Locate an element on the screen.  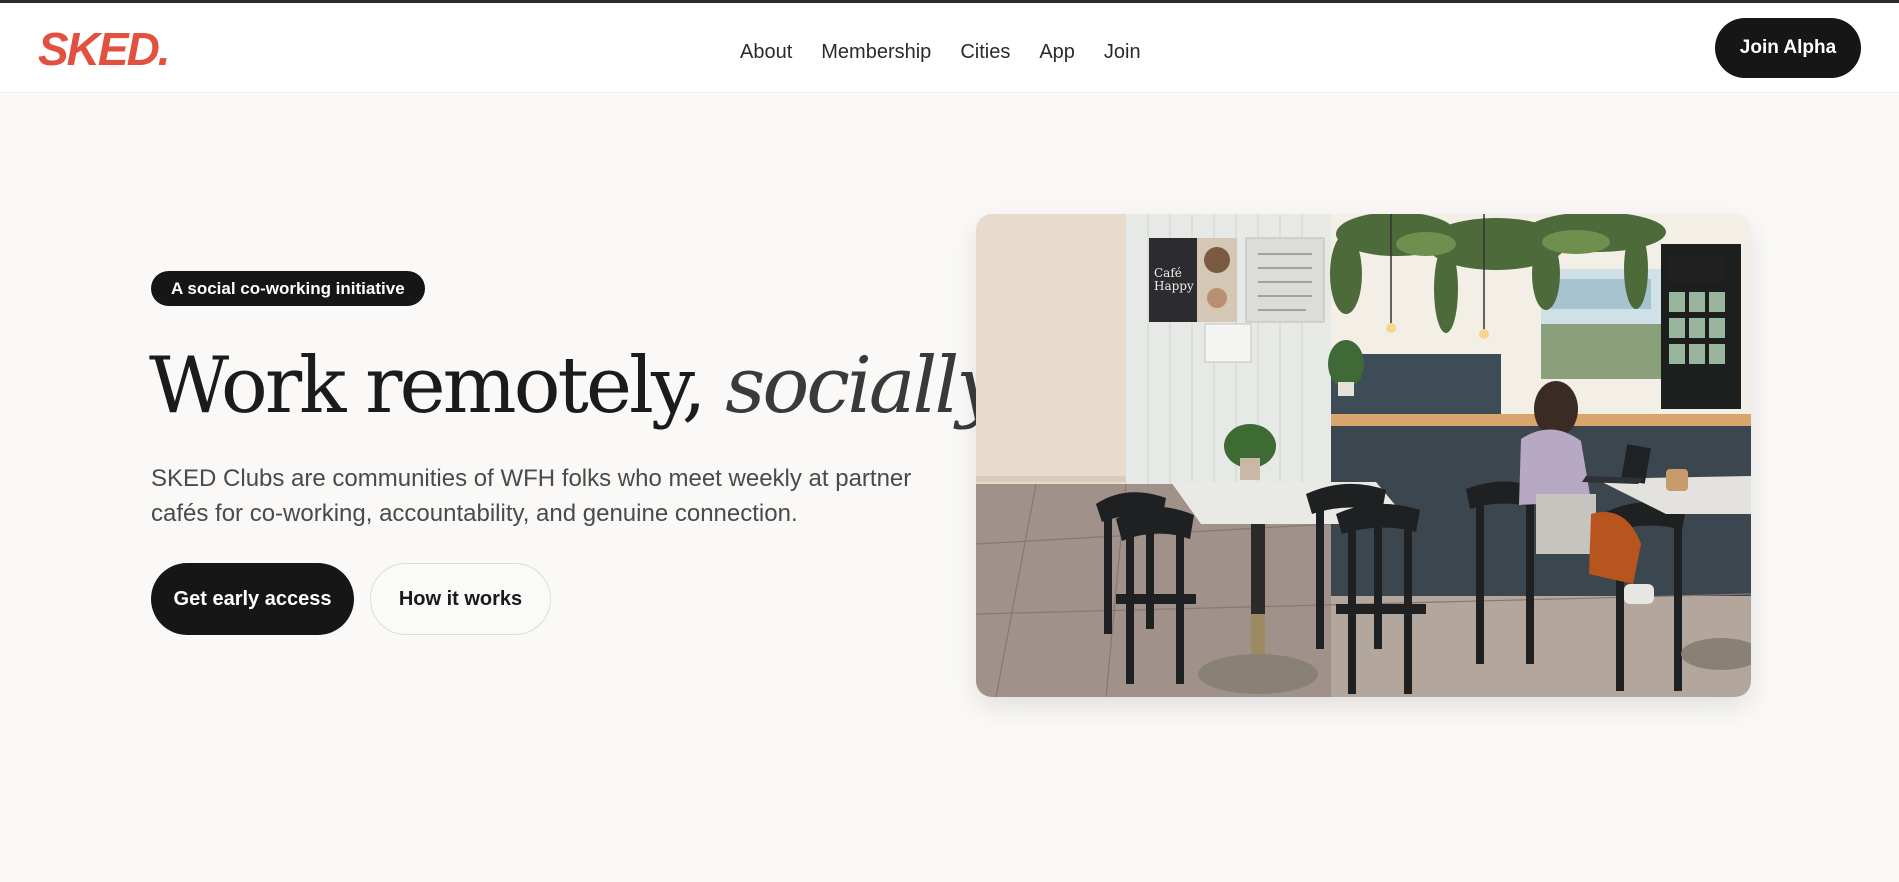
get-early-access-button: Get early access is located at coordinates (252, 599).